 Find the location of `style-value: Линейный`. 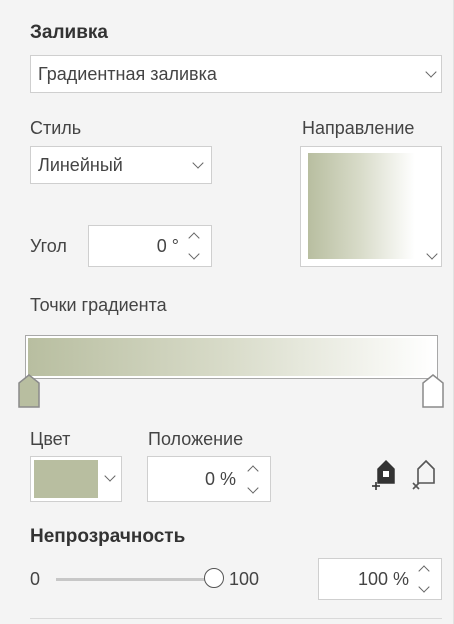

style-value: Линейный is located at coordinates (80, 165).